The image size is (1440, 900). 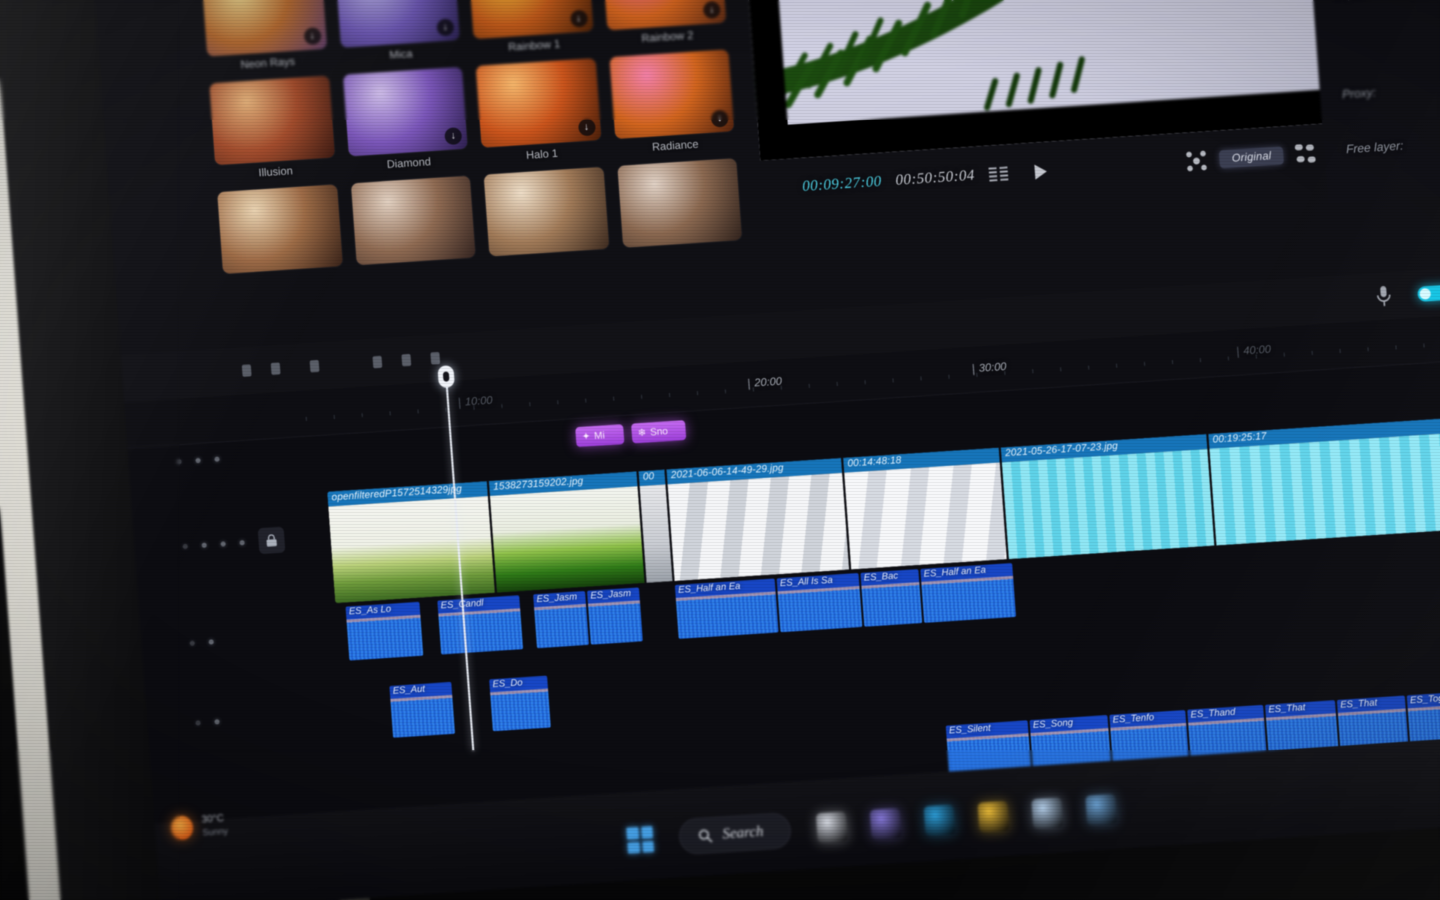 What do you see at coordinates (993, 816) in the screenshot?
I see `file-explorer-icon` at bounding box center [993, 816].